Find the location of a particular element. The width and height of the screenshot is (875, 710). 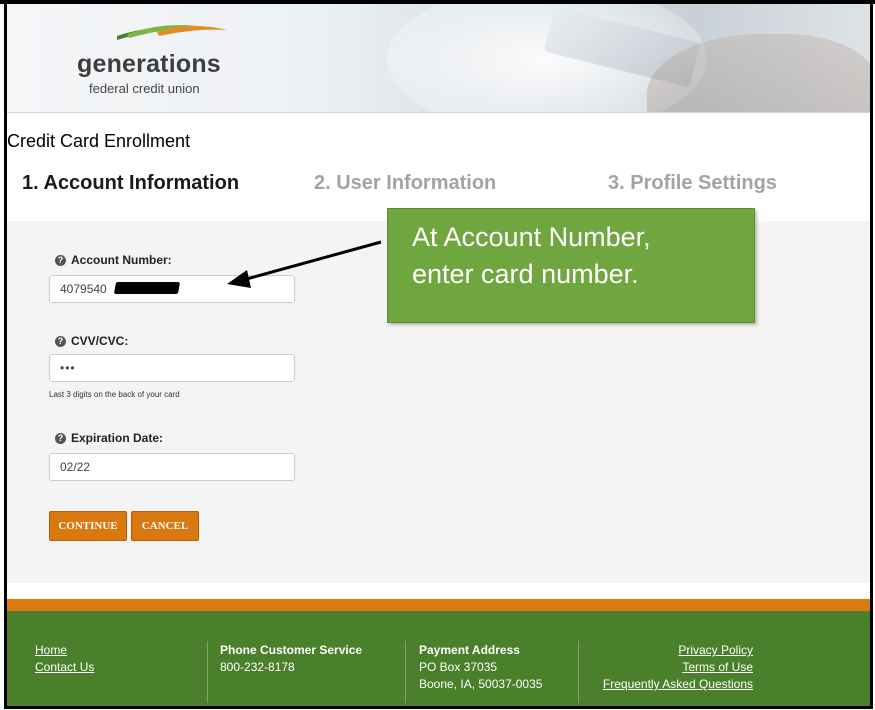

footer-nav-left: Home Contact Us is located at coordinates (64, 659).